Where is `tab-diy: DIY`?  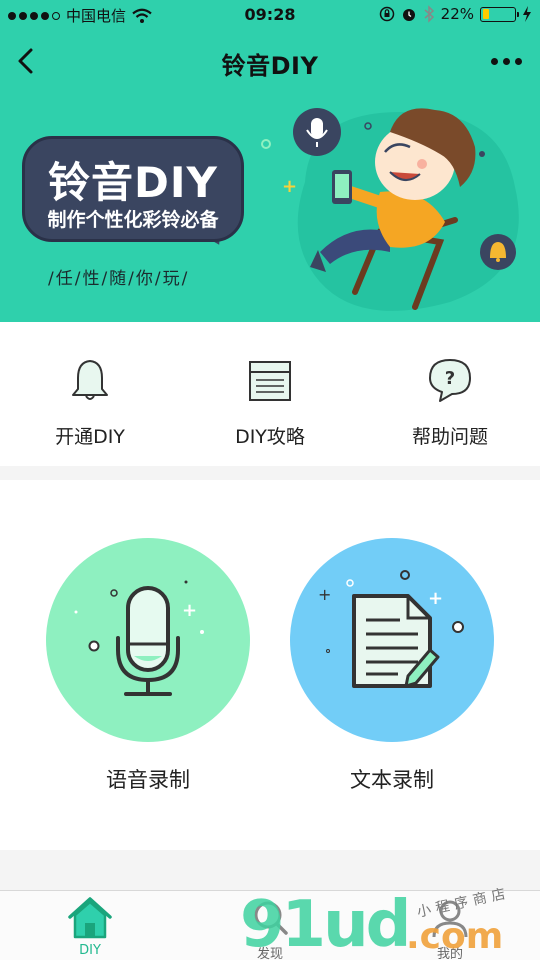 tab-diy: DIY is located at coordinates (90, 925).